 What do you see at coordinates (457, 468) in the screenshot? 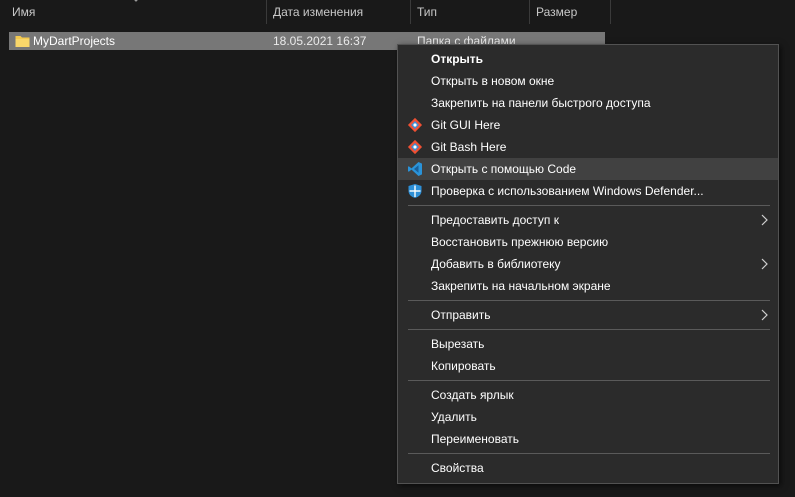
I see `menu-item-label: Свойства` at bounding box center [457, 468].